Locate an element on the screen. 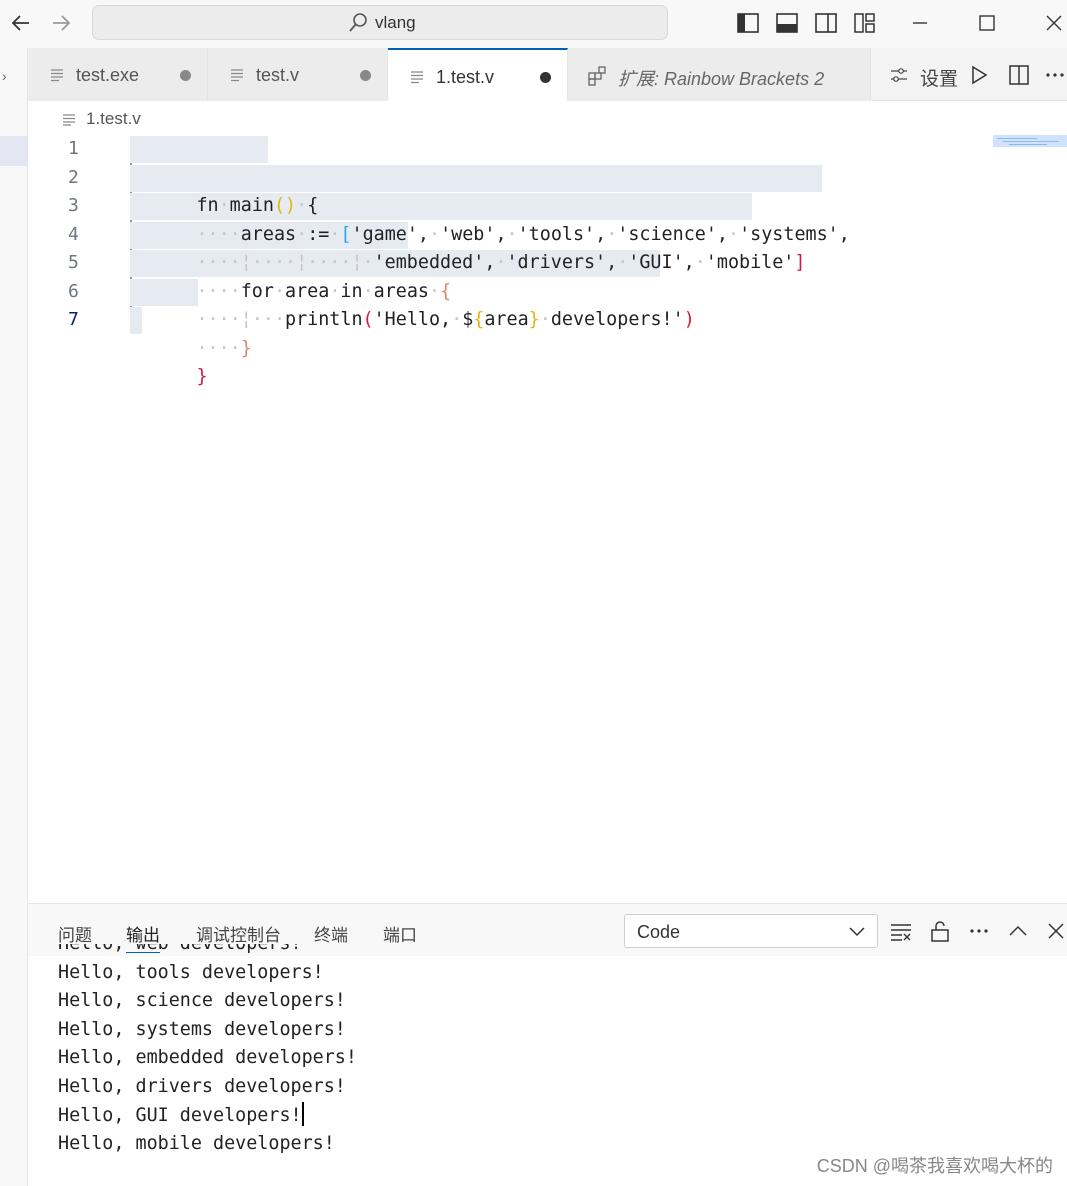 This screenshot has width=1067, height=1186. output-channel-select: Code is located at coordinates (751, 931).